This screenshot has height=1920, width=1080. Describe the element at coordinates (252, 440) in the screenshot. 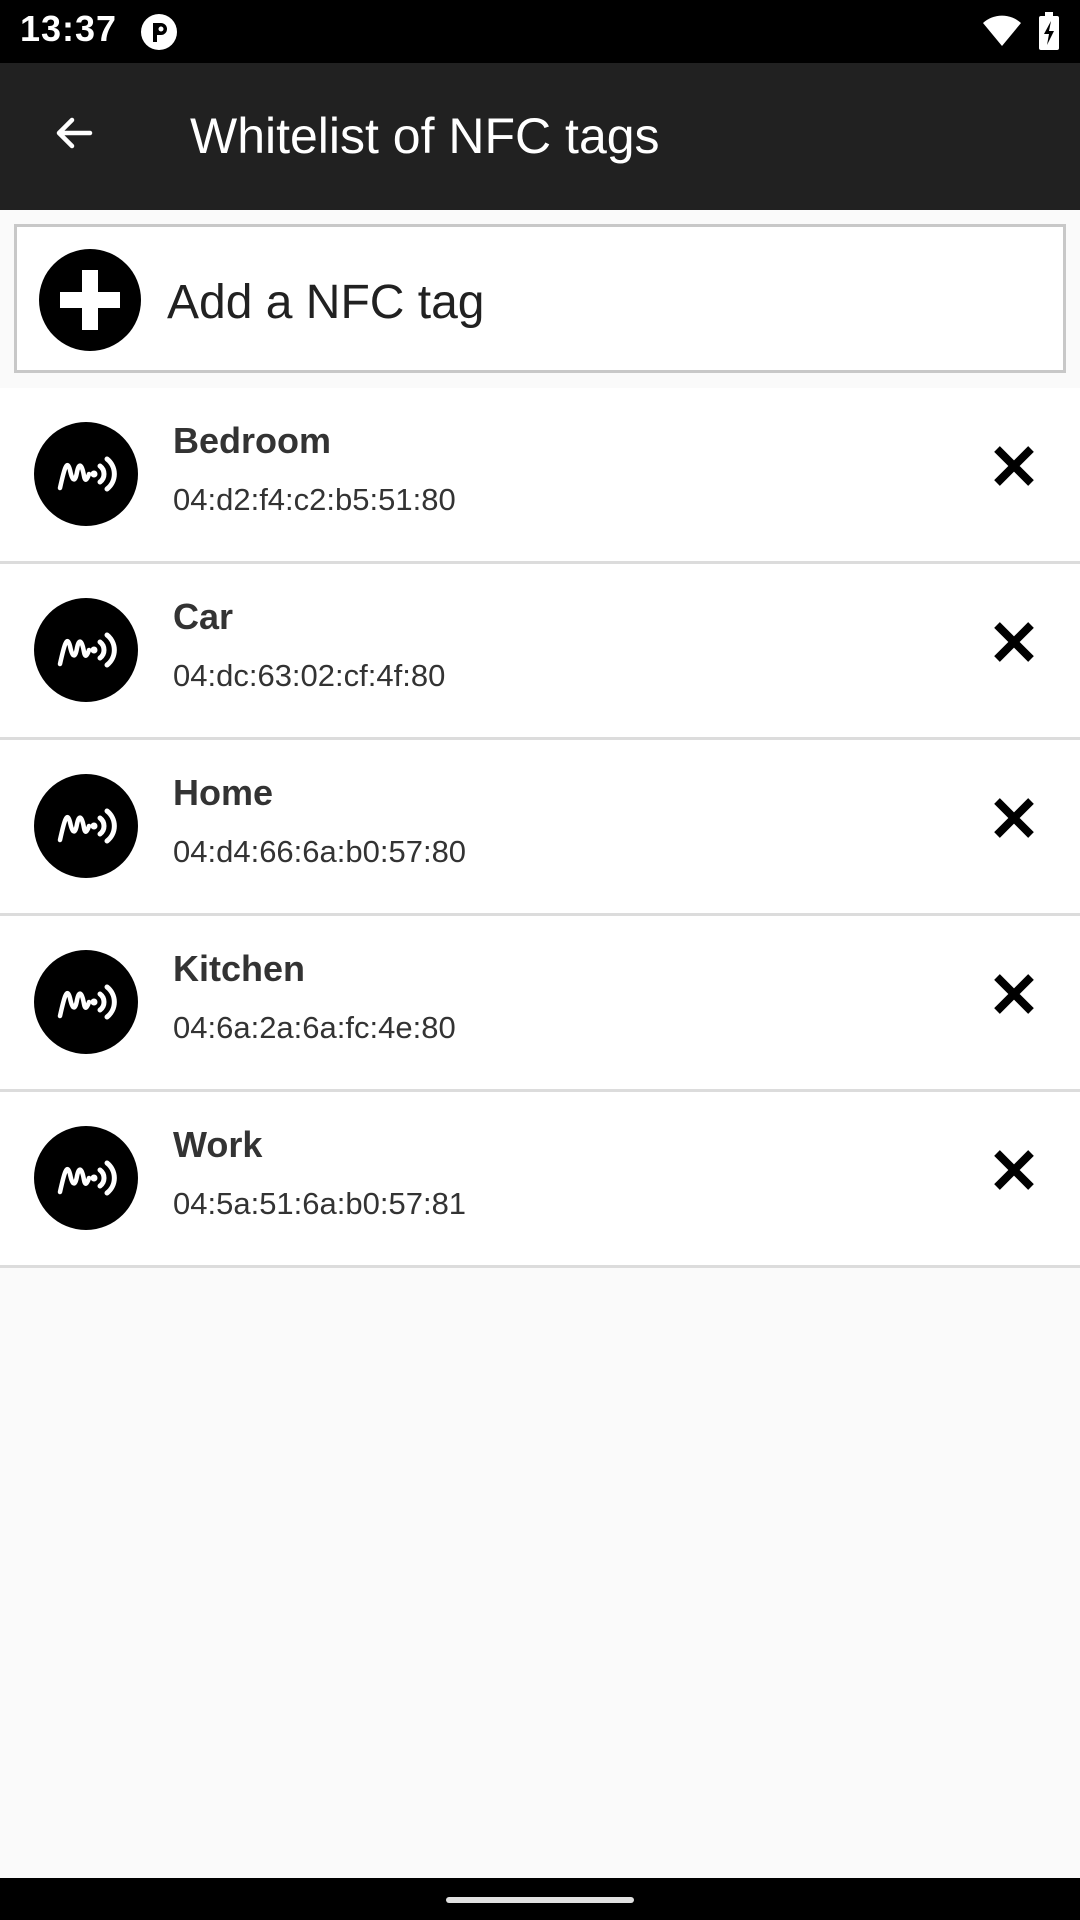

I see `tag-name: Bedroom` at that location.